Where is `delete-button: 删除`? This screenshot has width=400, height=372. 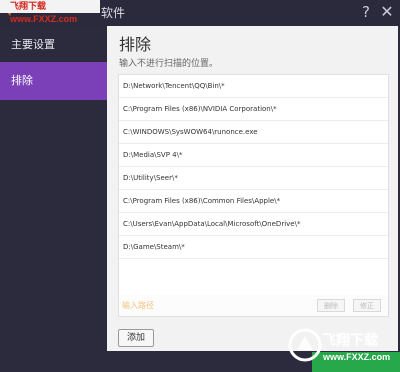
delete-button: 删除 is located at coordinates (331, 305).